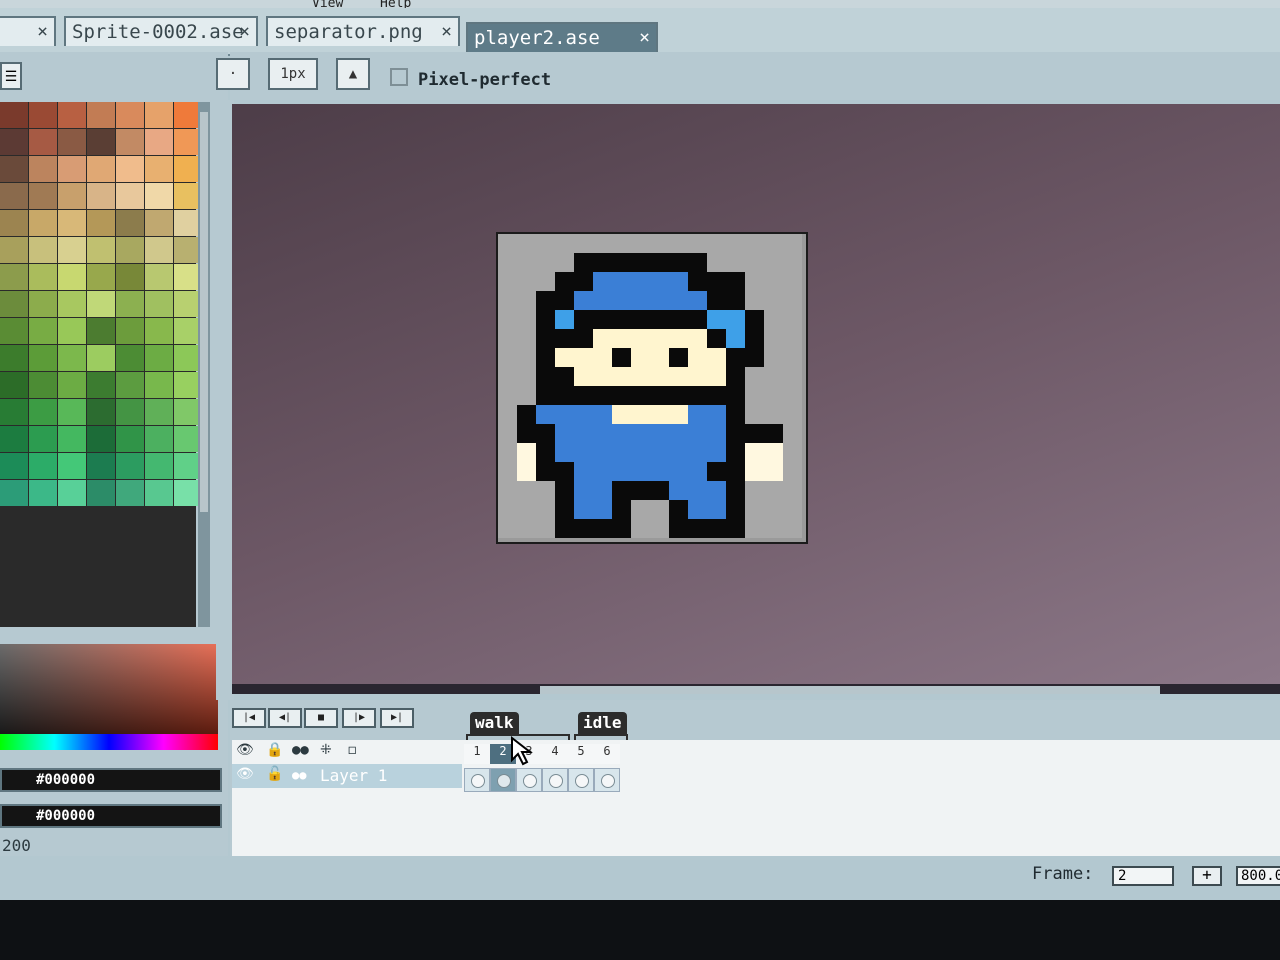  Describe the element at coordinates (359, 718) in the screenshot. I see `play-button: |▶` at that location.